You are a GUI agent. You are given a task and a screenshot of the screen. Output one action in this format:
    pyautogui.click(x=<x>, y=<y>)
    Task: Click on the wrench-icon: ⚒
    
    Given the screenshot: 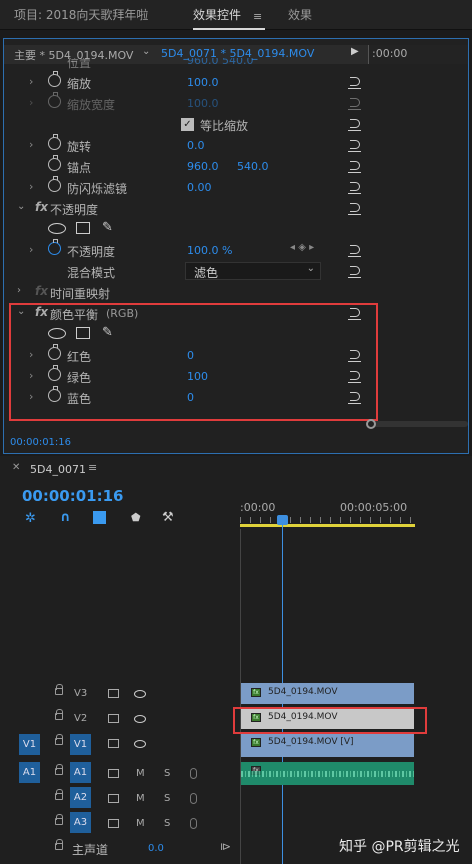 What is the action you would take?
    pyautogui.click(x=168, y=517)
    